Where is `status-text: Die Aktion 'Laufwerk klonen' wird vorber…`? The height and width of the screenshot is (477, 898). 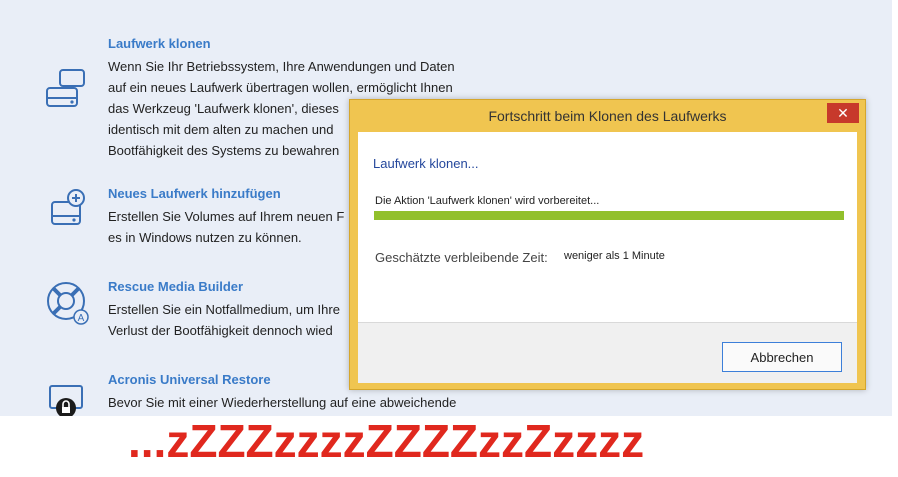
status-text: Die Aktion 'Laufwerk klonen' wird vorber… is located at coordinates (487, 201).